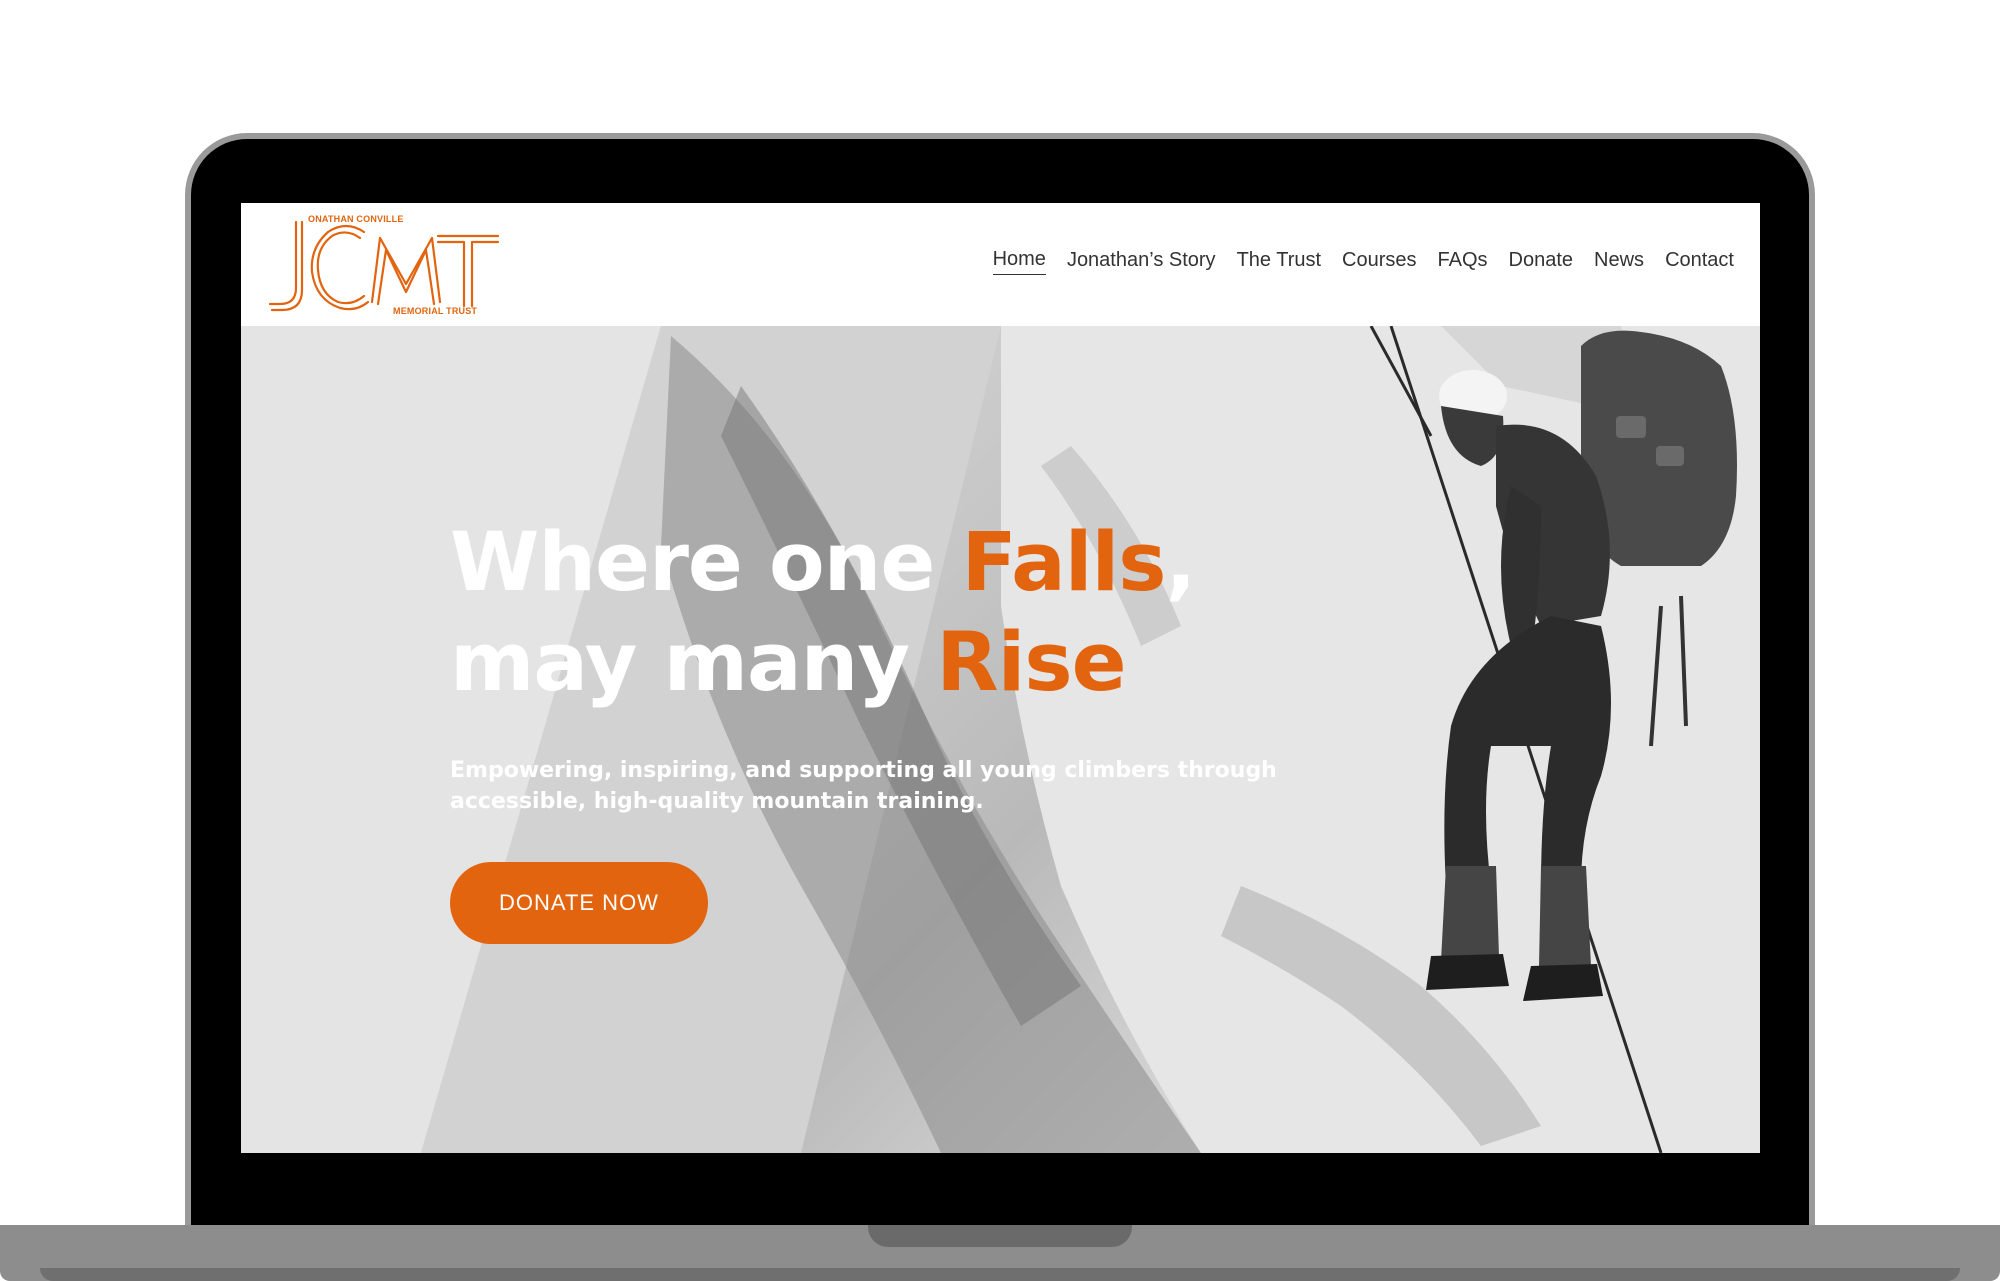 This screenshot has height=1281, width=2000. What do you see at coordinates (1000, 1274) in the screenshot?
I see `laptop-base-shadow` at bounding box center [1000, 1274].